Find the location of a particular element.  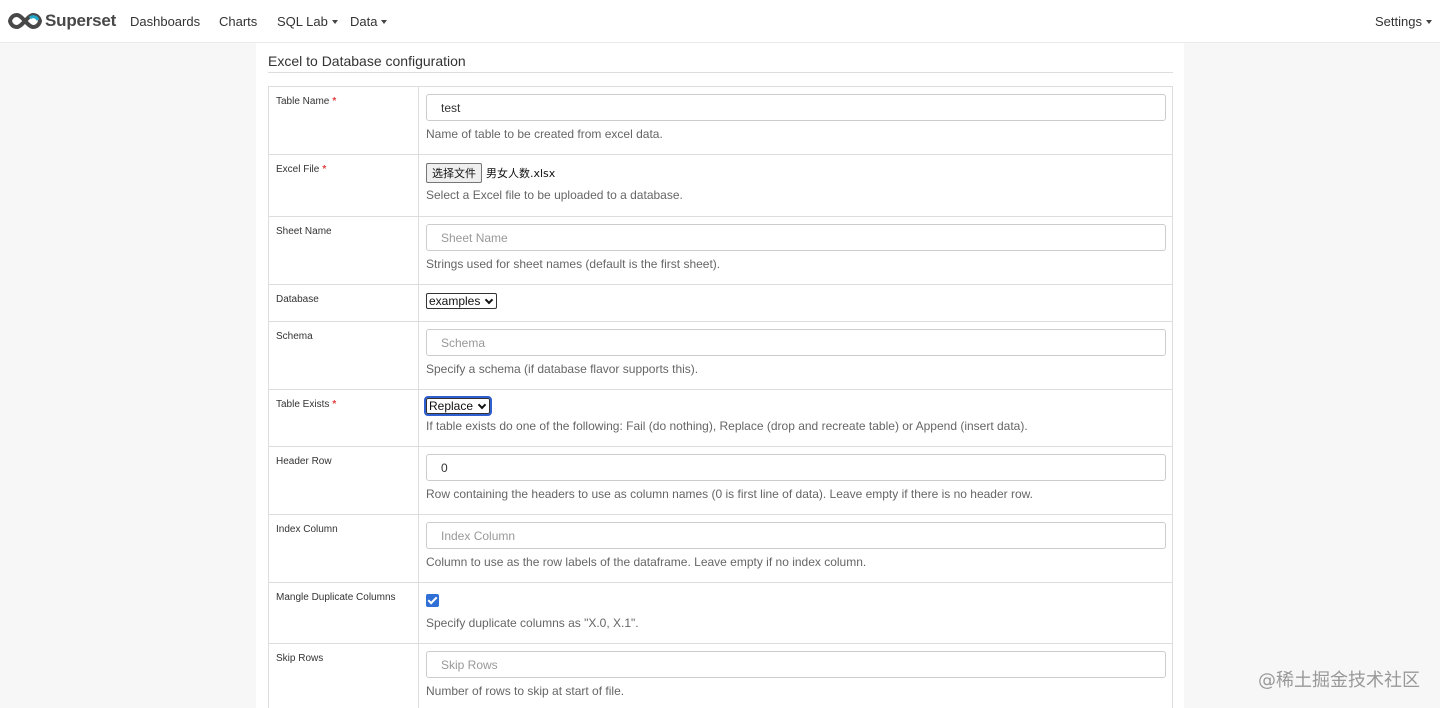

sheet-name-input is located at coordinates (796, 237).